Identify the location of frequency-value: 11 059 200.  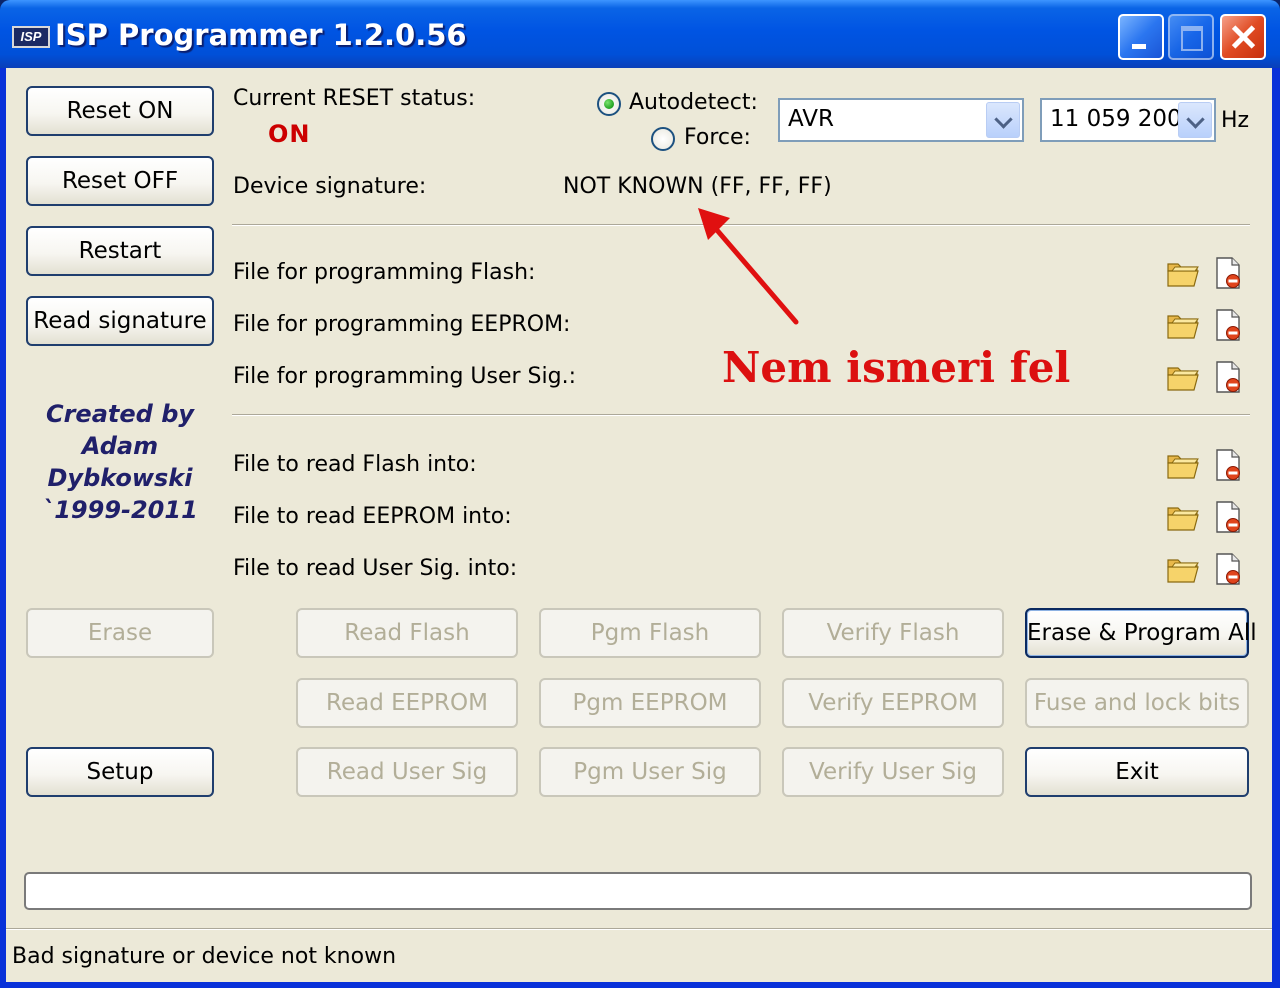
(1116, 119).